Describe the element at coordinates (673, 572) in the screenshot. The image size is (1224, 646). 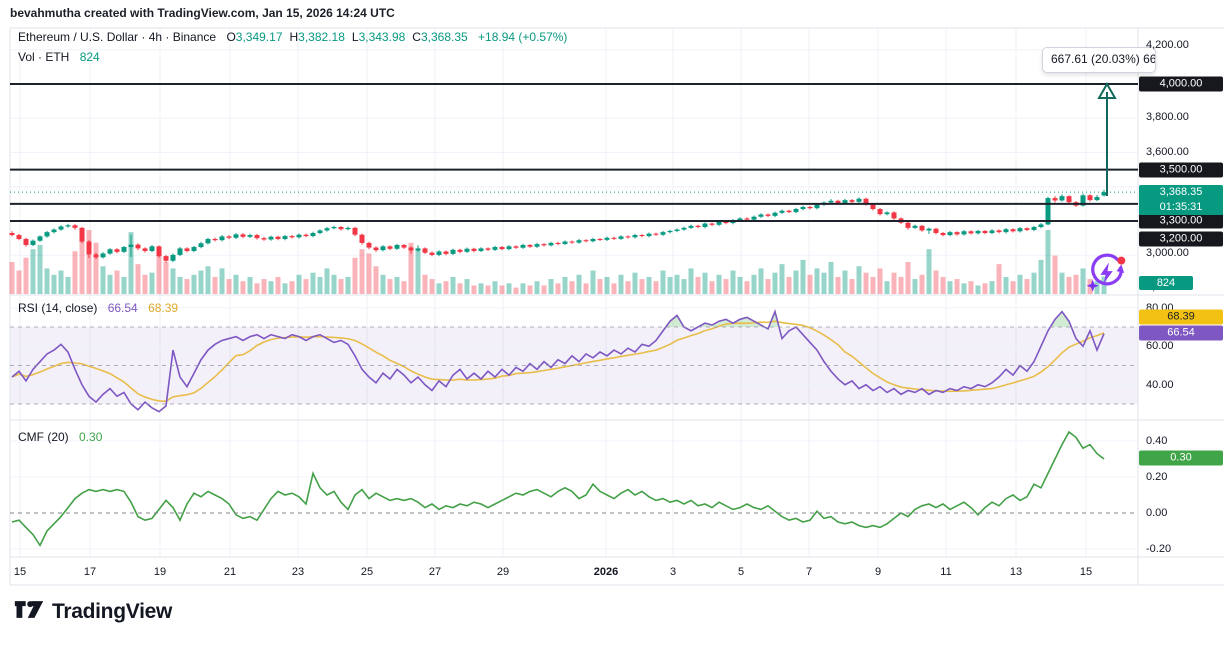
I see `time-axis-label: 3` at that location.